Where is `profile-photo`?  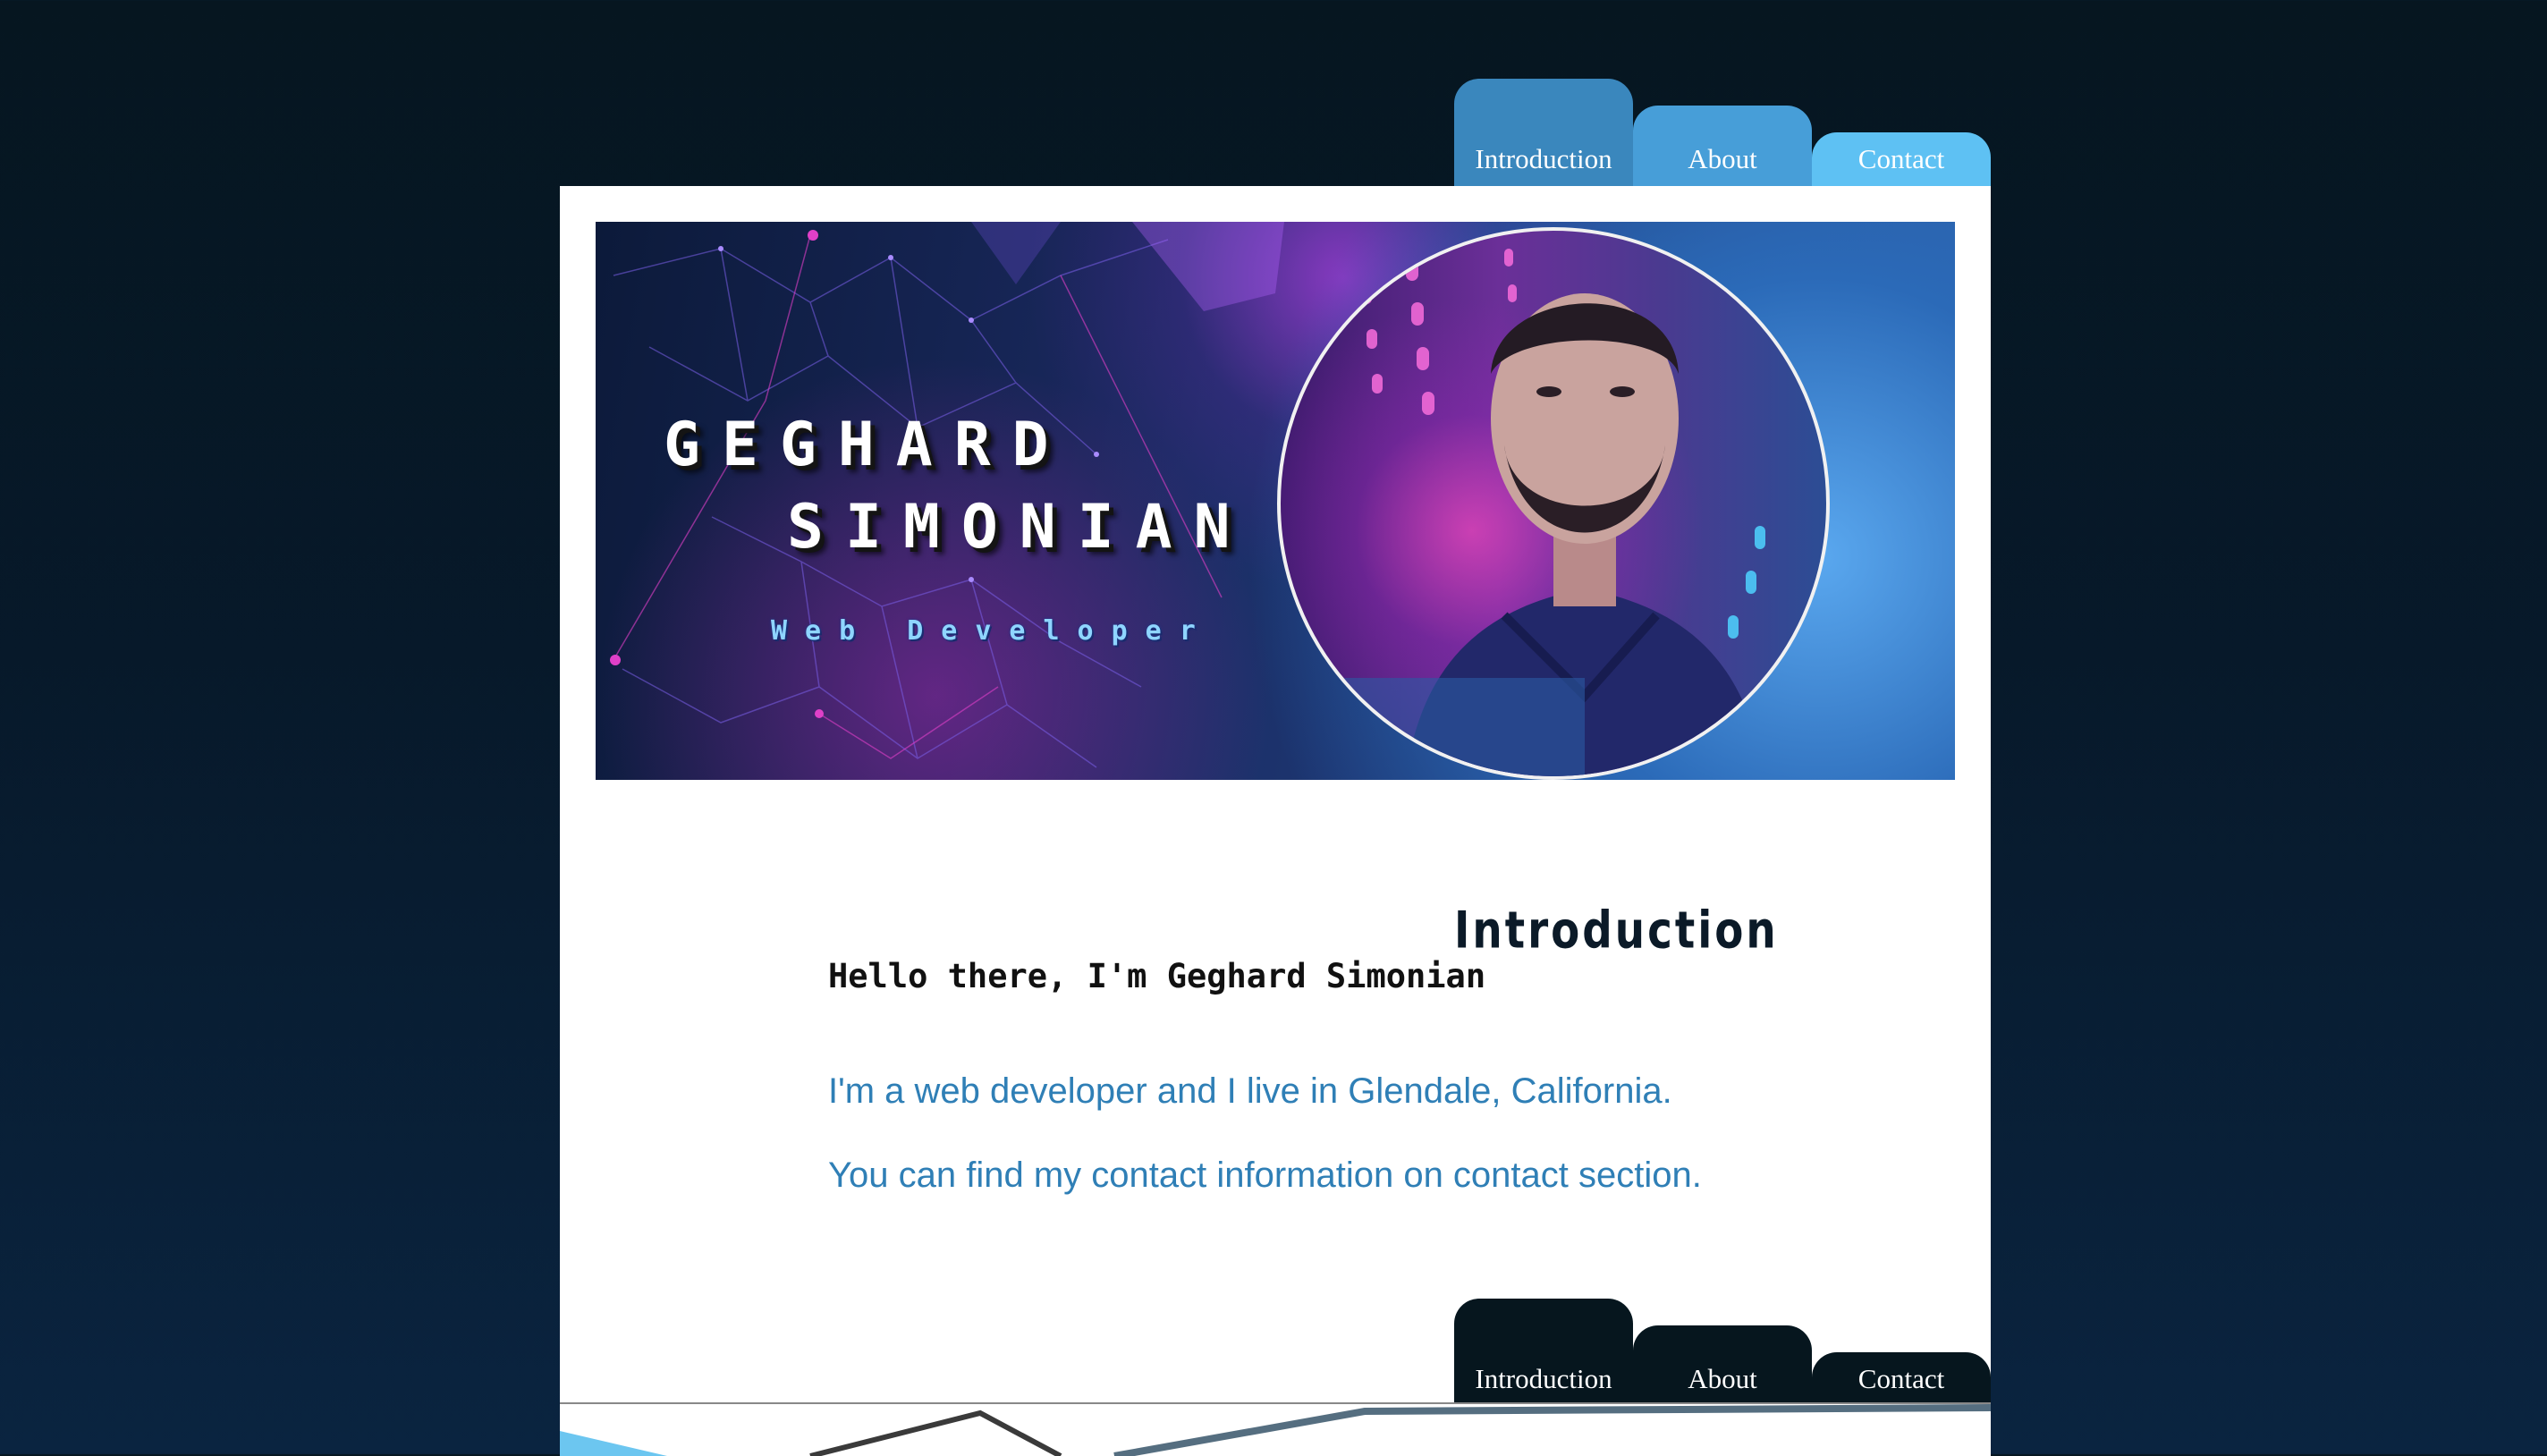
profile-photo is located at coordinates (1553, 503).